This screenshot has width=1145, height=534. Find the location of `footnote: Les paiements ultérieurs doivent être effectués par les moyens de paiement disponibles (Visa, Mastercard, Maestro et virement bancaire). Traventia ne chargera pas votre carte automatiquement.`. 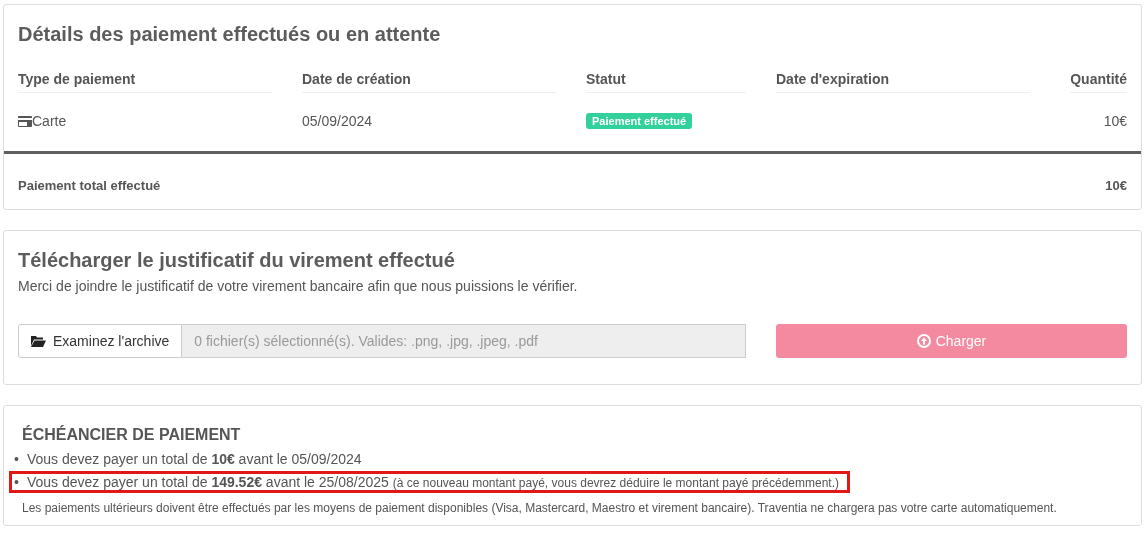

footnote: Les paiements ultérieurs doivent être effectués par les moyens de paiement disponibles (Visa, Mastercard, Maestro et virement bancaire). Traventia ne chargera pas votre carte automatiquement. is located at coordinates (539, 509).